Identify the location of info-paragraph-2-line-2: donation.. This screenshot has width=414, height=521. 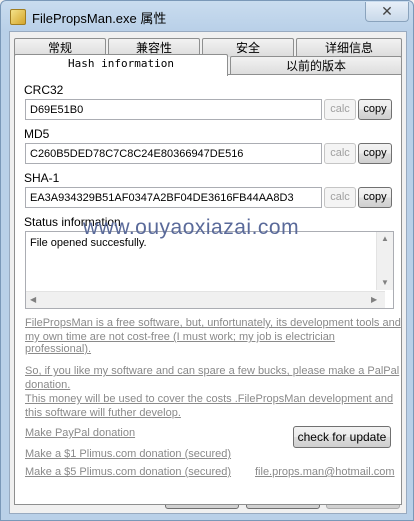
(48, 385).